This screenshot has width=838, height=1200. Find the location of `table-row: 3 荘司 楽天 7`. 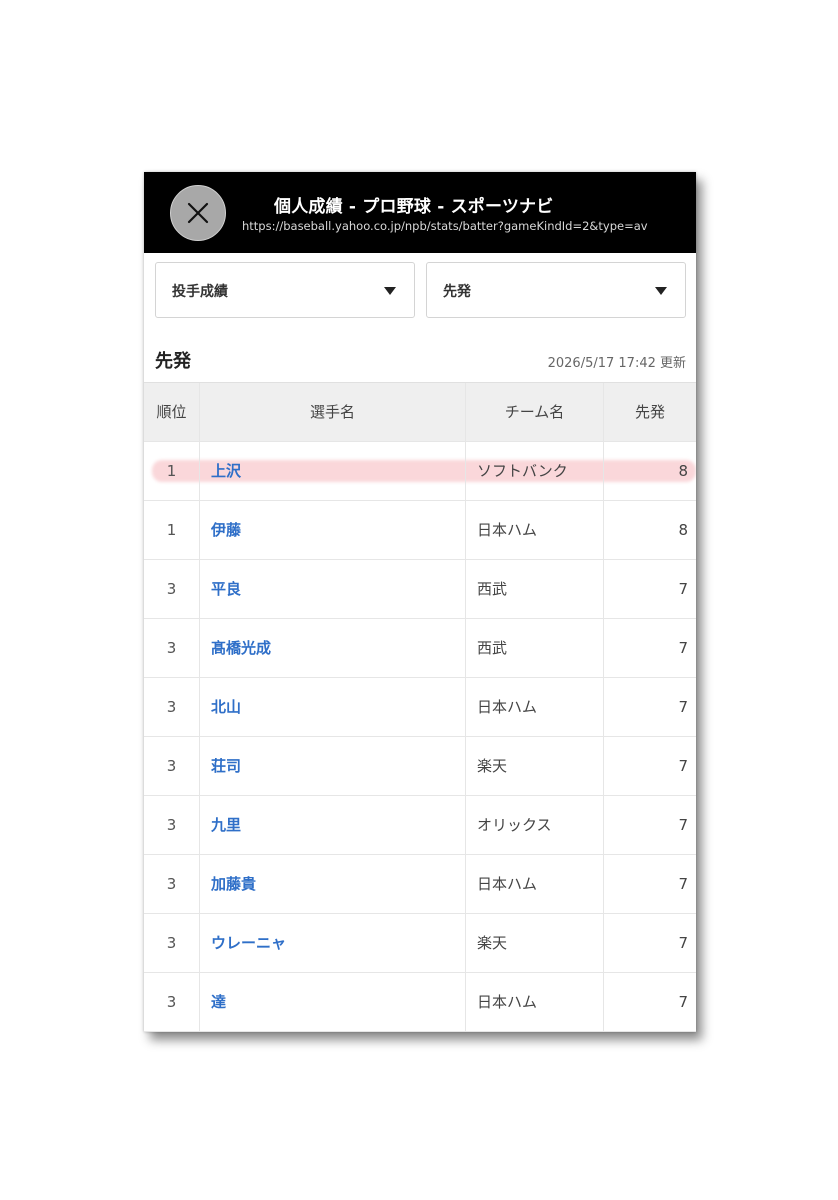

table-row: 3 荘司 楽天 7 is located at coordinates (420, 766).